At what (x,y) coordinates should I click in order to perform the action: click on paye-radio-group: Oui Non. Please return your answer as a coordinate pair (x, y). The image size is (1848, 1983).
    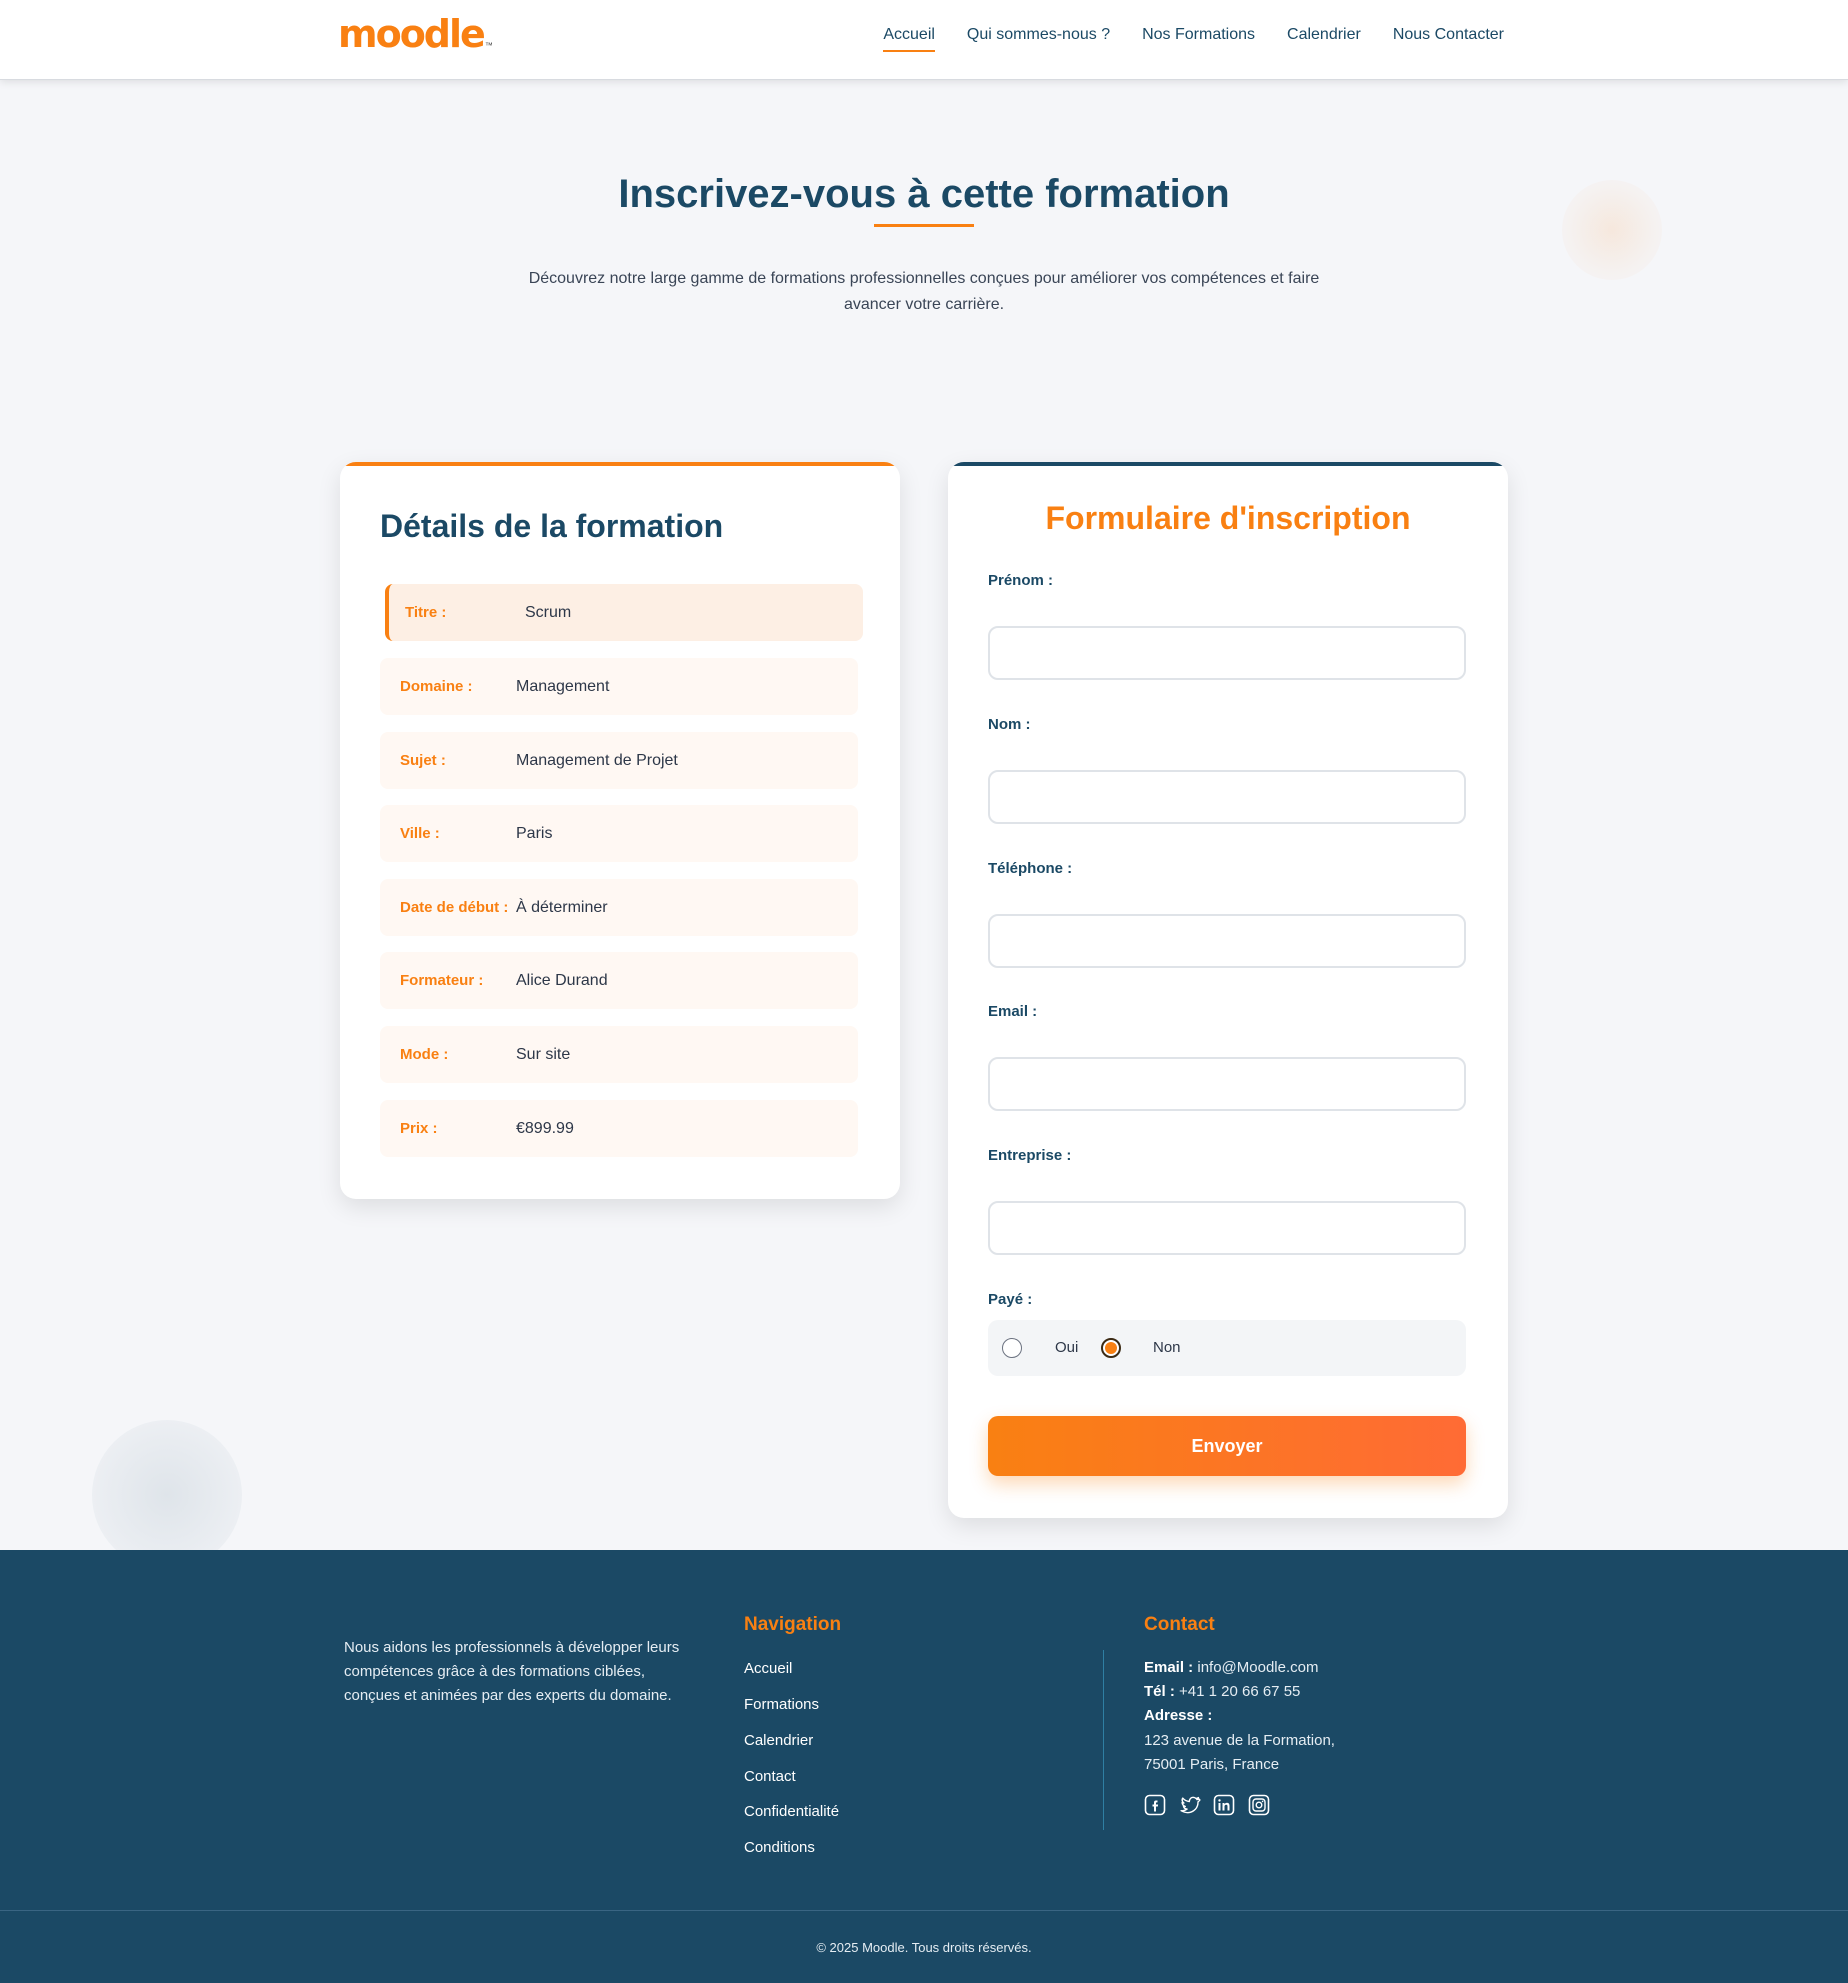
    Looking at the image, I should click on (1227, 1348).